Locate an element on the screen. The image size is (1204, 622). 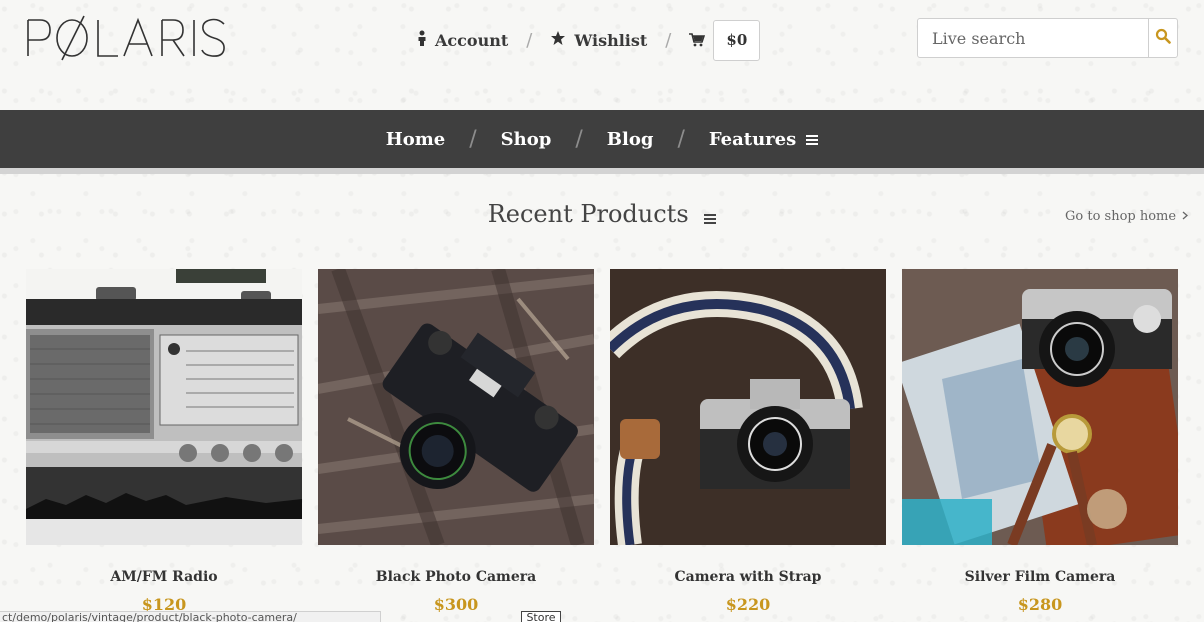
nav-item-home: Home is located at coordinates (416, 139).